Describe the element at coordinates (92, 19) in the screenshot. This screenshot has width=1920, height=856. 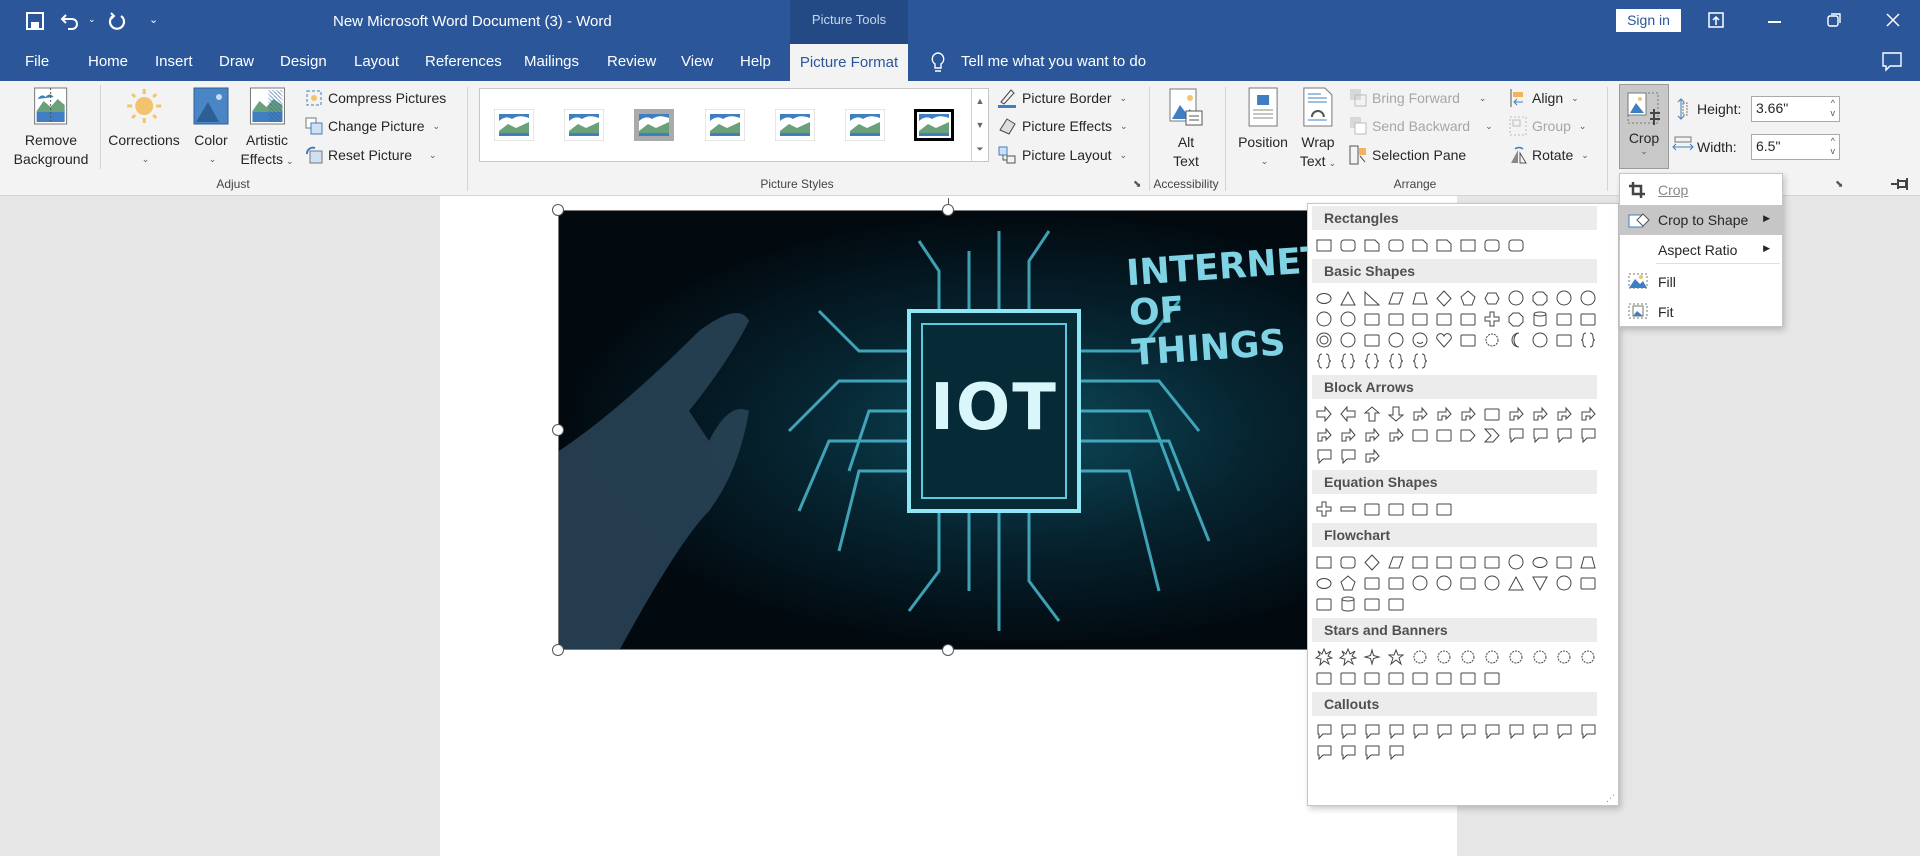
I see `undo-dropdown-icon: ⌄` at that location.